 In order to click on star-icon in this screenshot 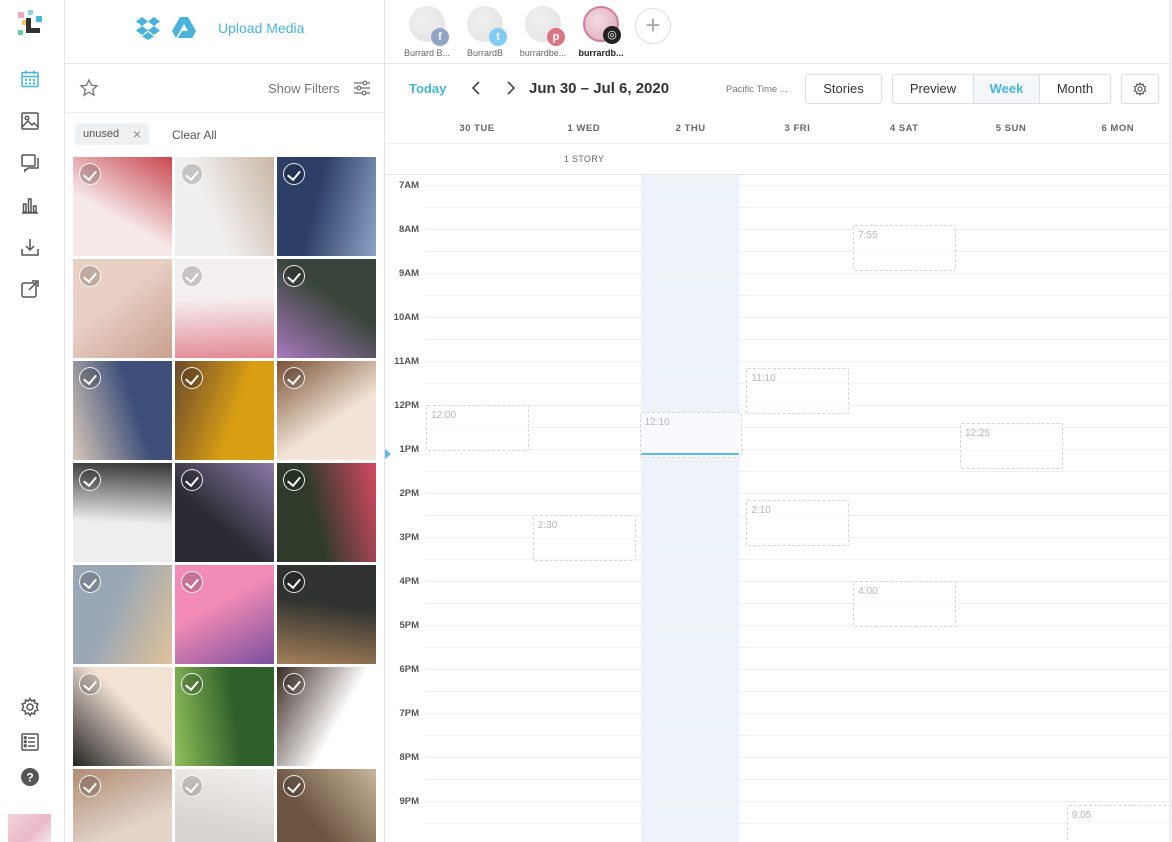, I will do `click(89, 88)`.